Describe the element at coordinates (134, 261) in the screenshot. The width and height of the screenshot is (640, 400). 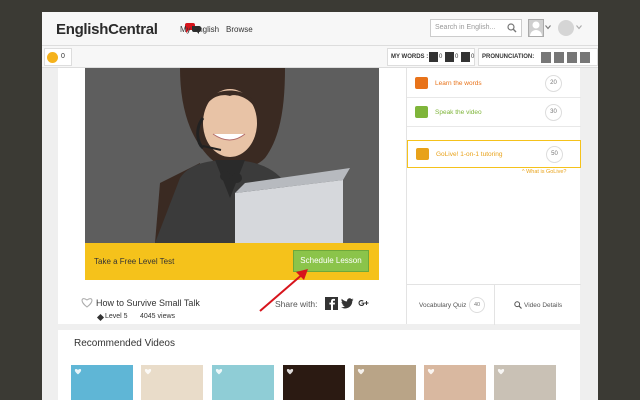
I see `level-test-text: Take a Free Level Test` at that location.